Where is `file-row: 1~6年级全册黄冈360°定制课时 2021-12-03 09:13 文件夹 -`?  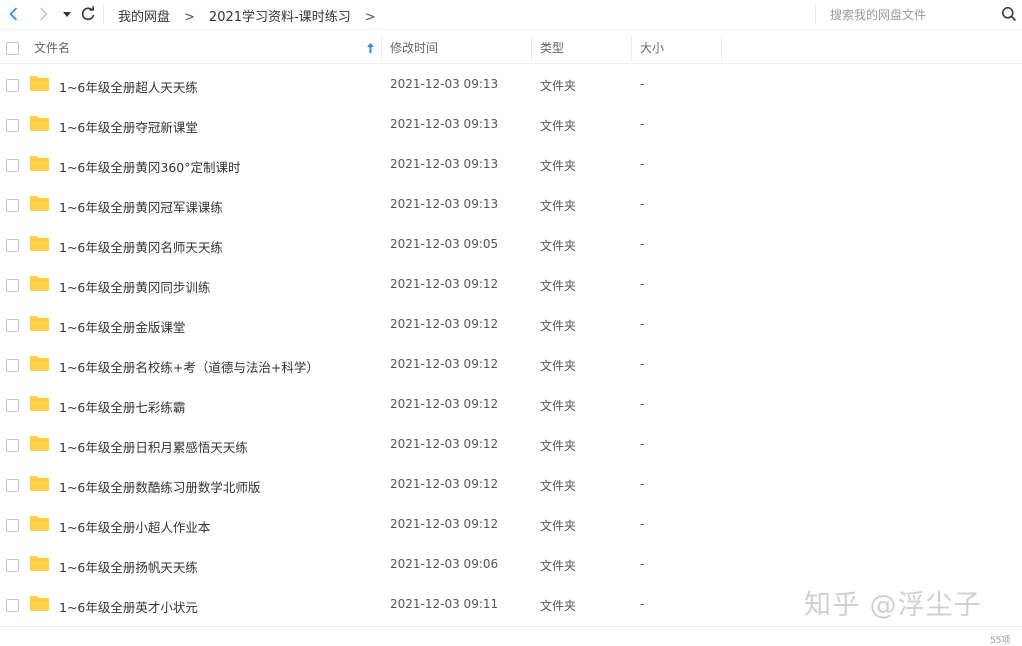 file-row: 1~6年级全册黄冈360°定制课时 2021-12-03 09:13 文件夹 - is located at coordinates (511, 165).